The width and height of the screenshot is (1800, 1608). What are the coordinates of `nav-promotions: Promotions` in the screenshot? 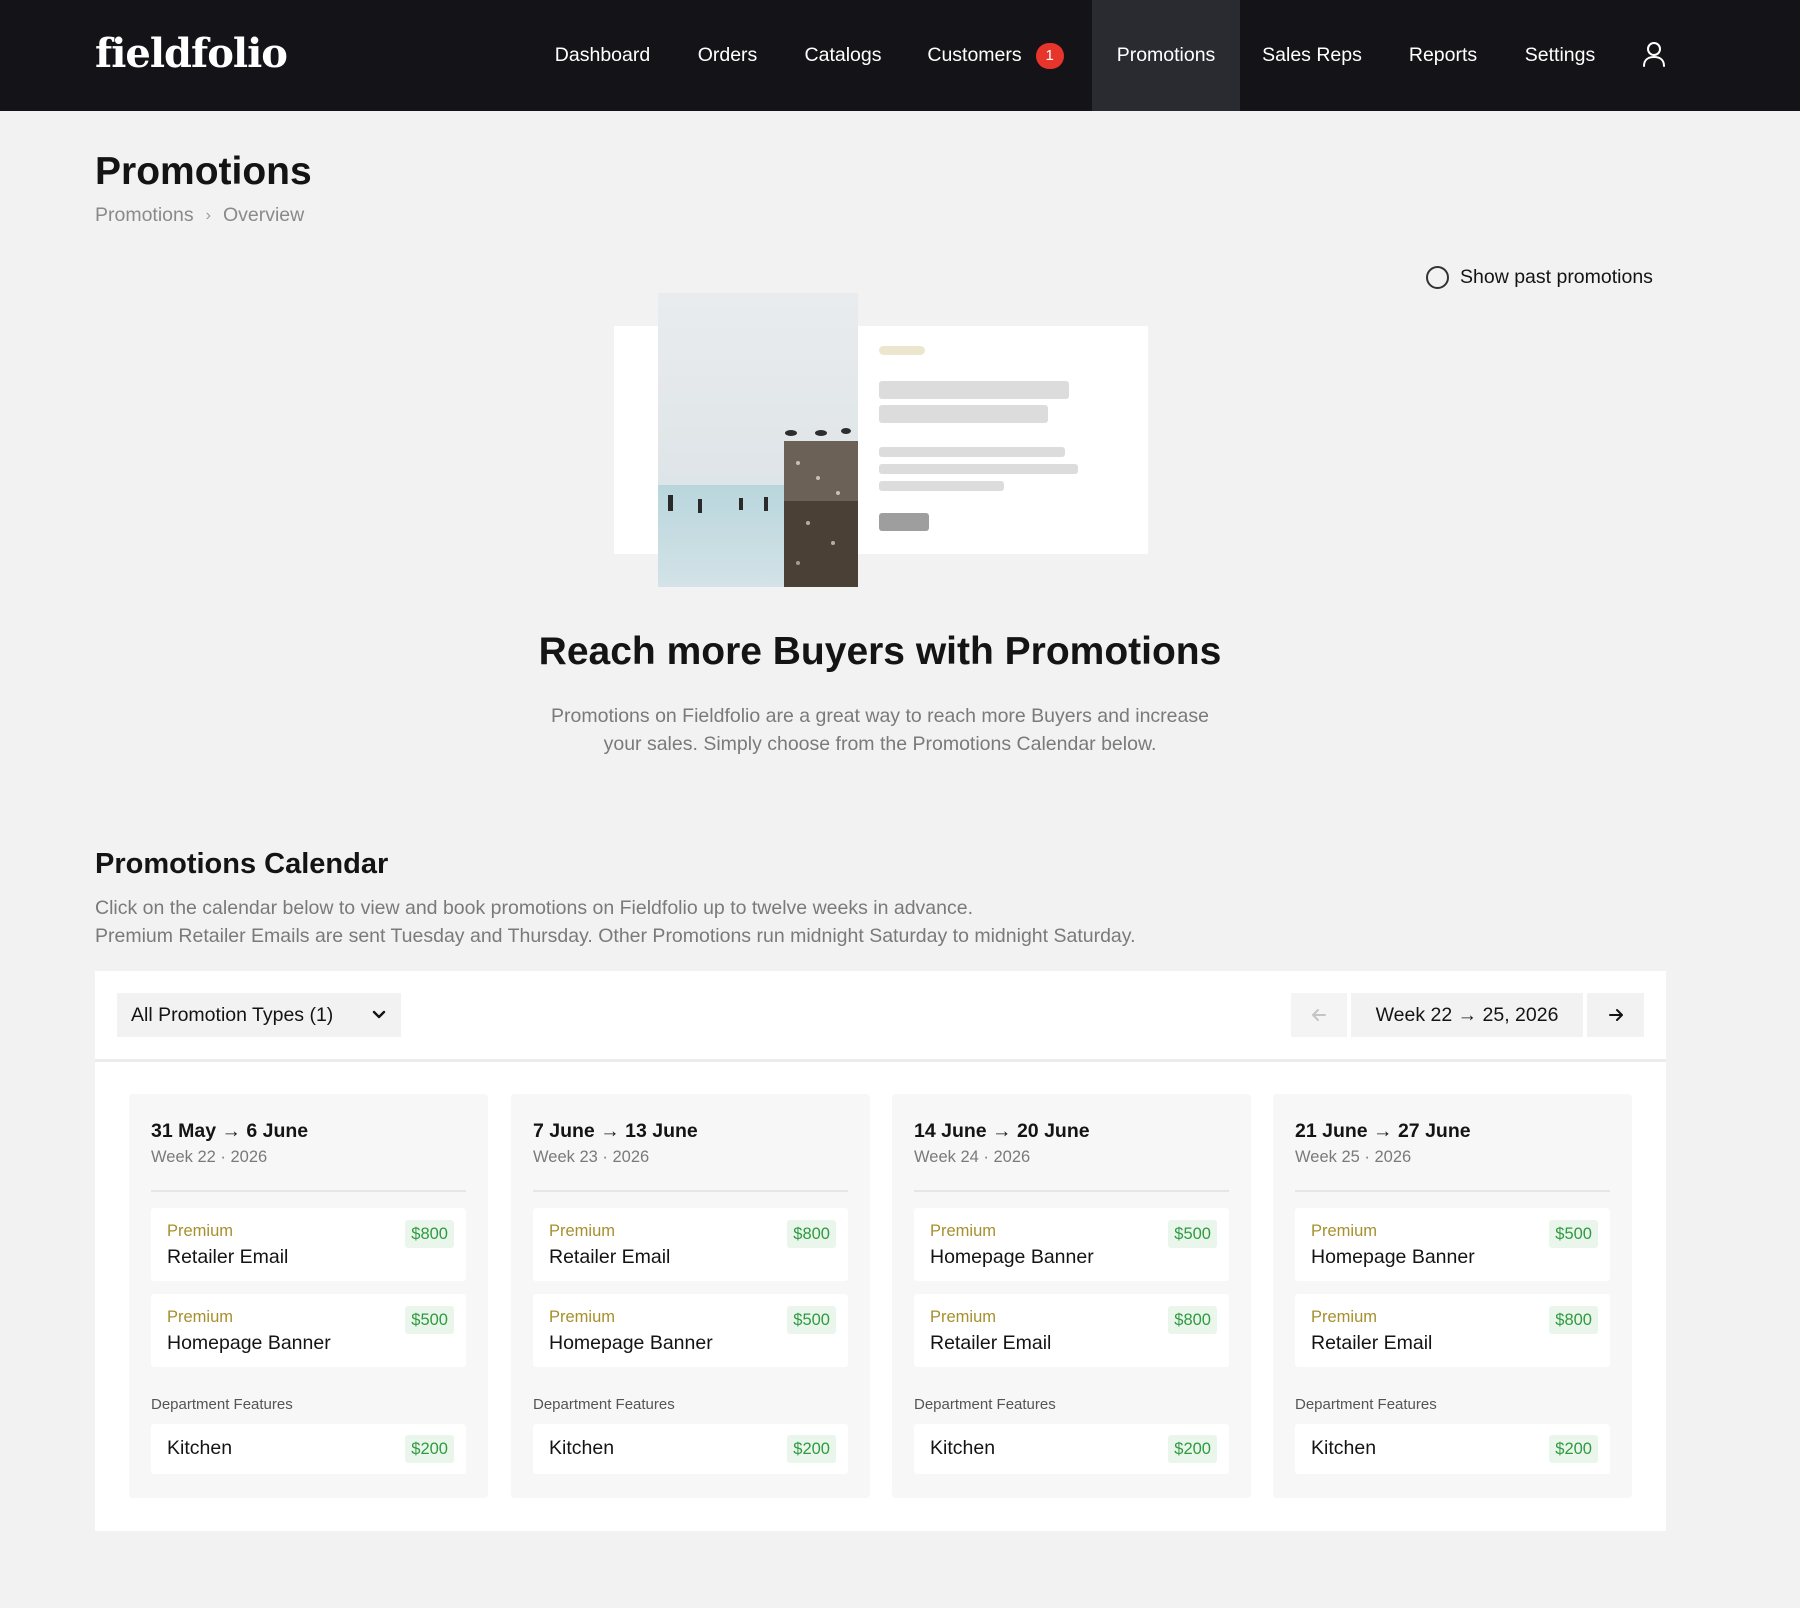 It's located at (1166, 55).